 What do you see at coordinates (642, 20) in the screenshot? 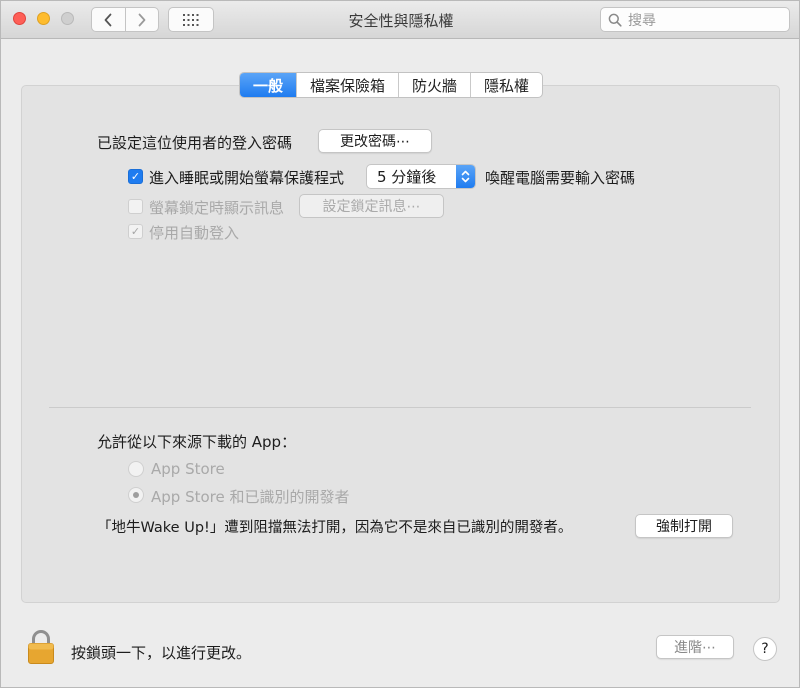
I see `search-placeholder: 搜尋` at bounding box center [642, 20].